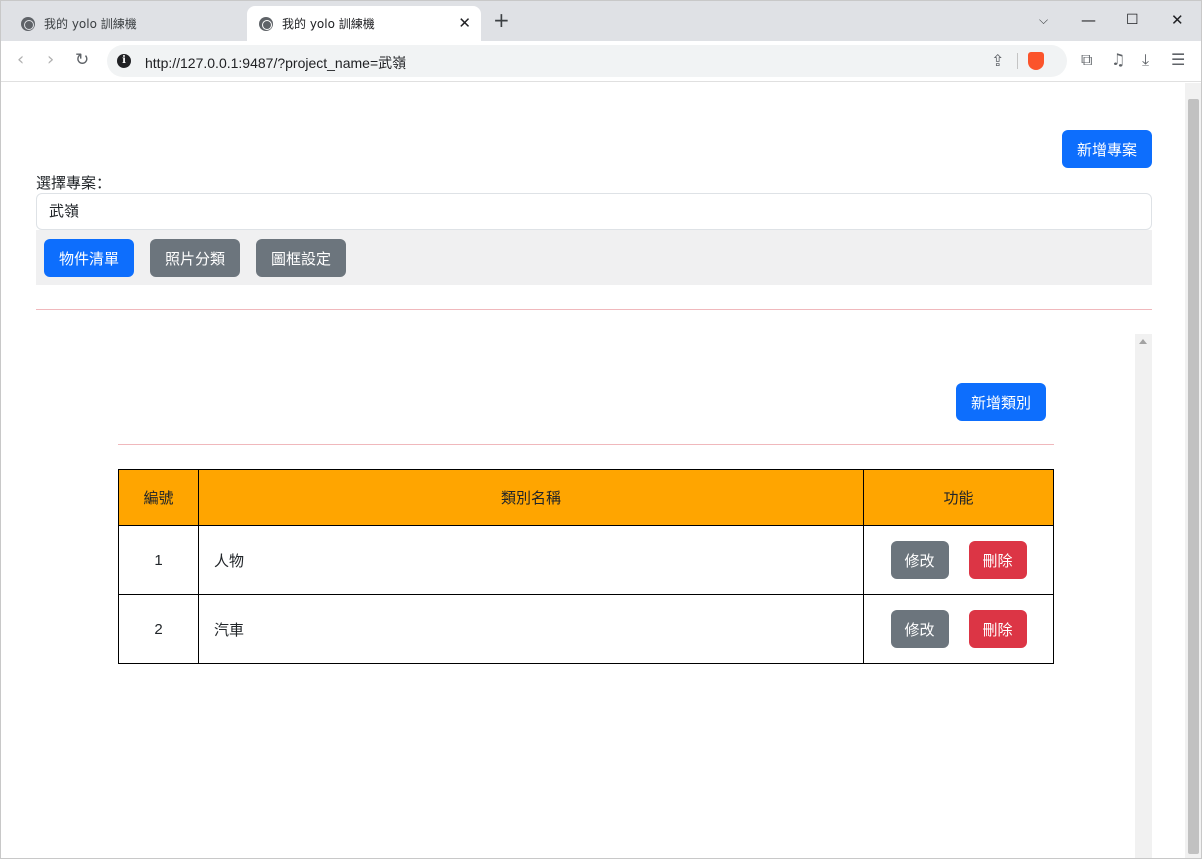 This screenshot has height=859, width=1202. What do you see at coordinates (464, 23) in the screenshot?
I see `close-icon: ✕` at bounding box center [464, 23].